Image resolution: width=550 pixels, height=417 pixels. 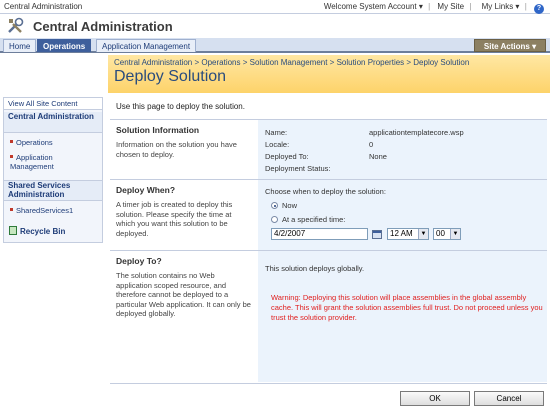 I want to click on page-title: Deploy Solution, so click(x=170, y=76).